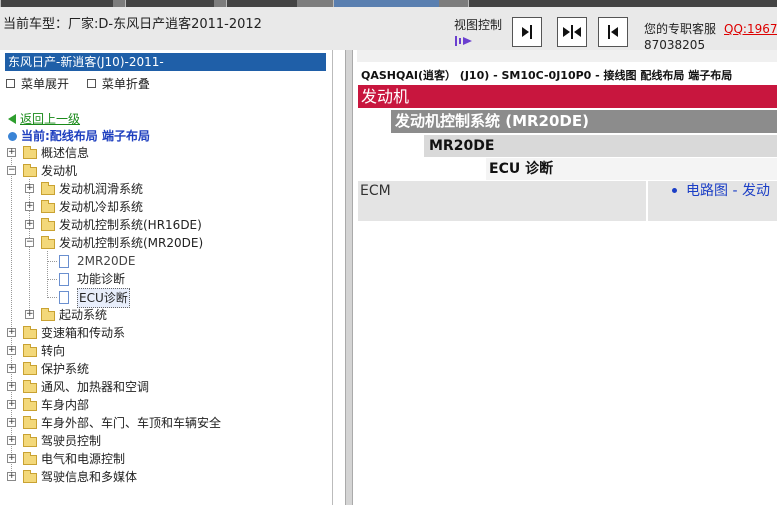  What do you see at coordinates (50, 119) in the screenshot?
I see `back-link-label: 返回上一级` at bounding box center [50, 119].